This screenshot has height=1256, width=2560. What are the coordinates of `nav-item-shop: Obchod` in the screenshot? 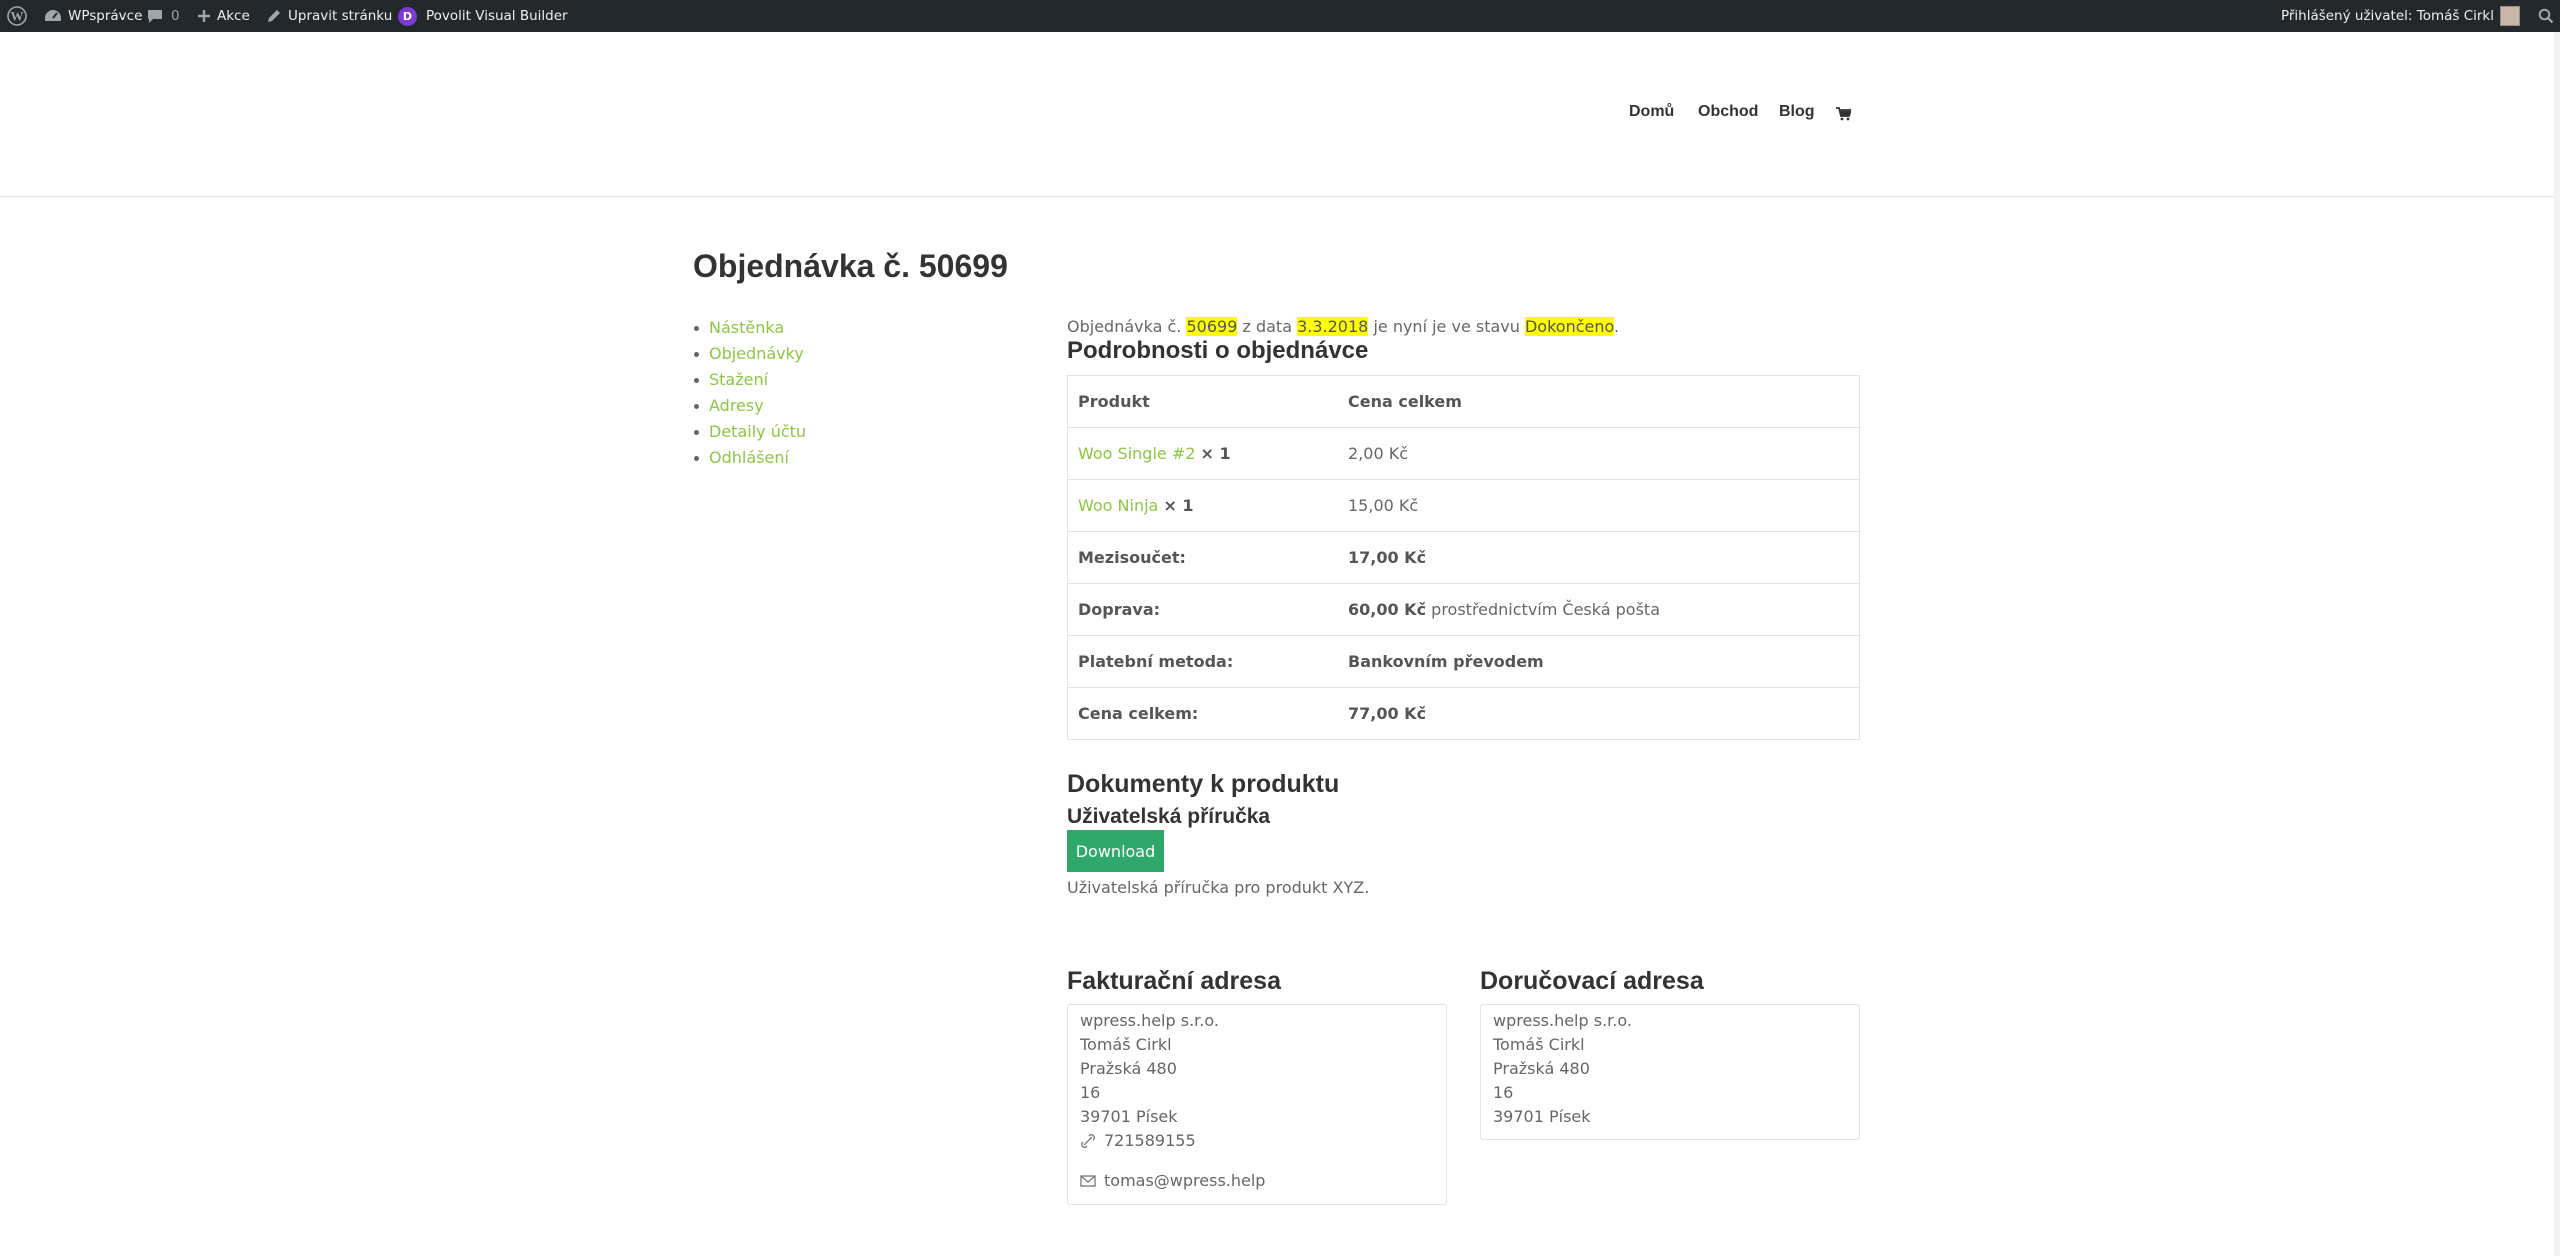 It's located at (1728, 112).